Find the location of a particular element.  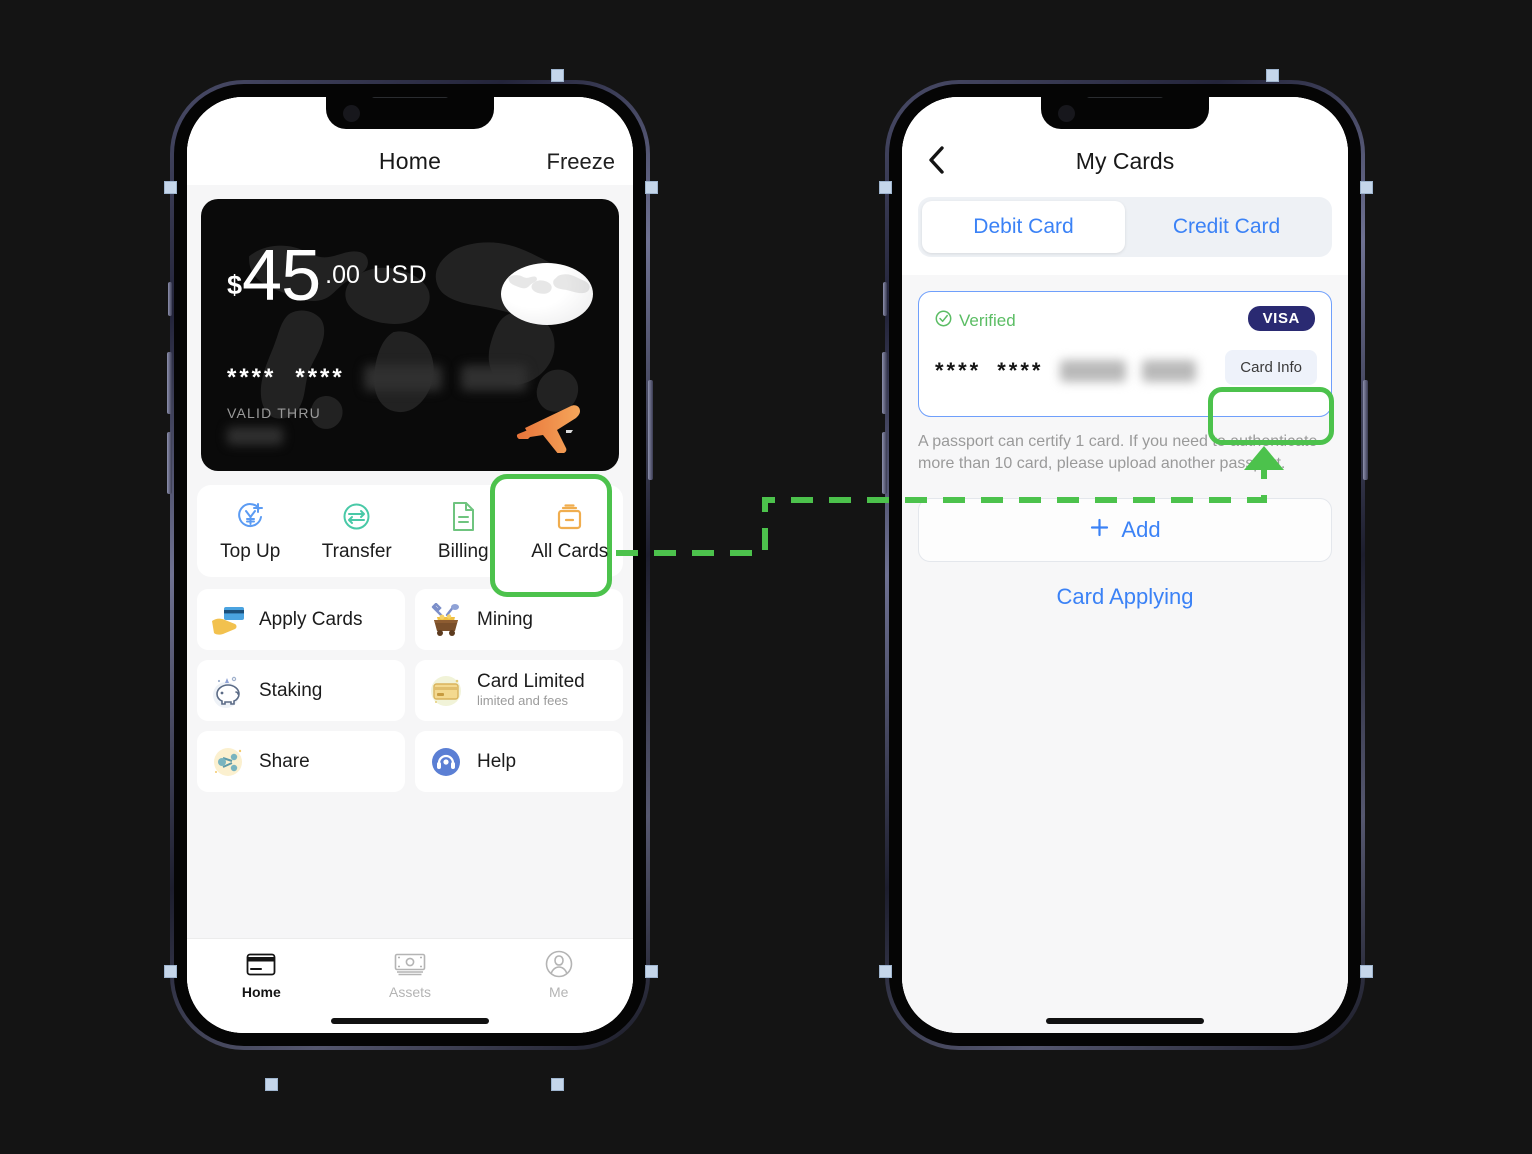

selection-handle-right-r is located at coordinates (1366, 187).